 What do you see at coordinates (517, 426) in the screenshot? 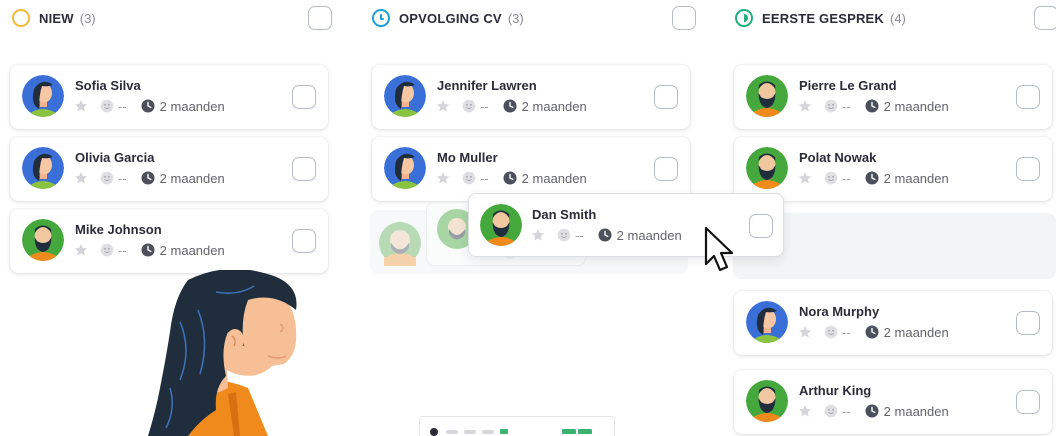
I see `app-preview-thumbnail` at bounding box center [517, 426].